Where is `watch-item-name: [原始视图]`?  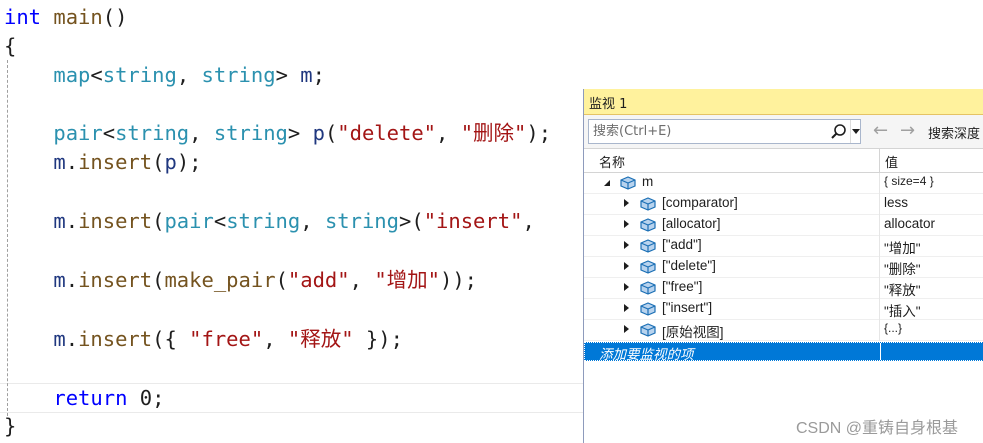
watch-item-name: [原始视图] is located at coordinates (693, 332).